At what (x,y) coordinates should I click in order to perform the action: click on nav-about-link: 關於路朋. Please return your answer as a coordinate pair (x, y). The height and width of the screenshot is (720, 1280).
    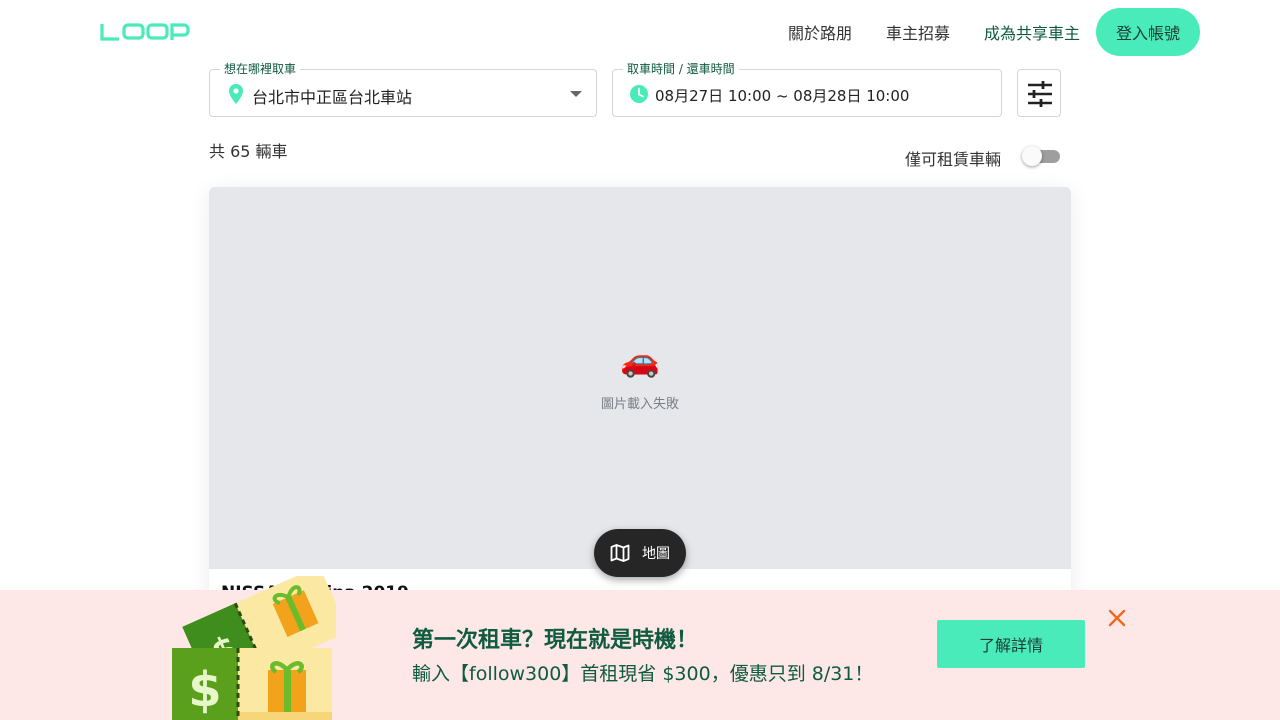
    Looking at the image, I should click on (820, 32).